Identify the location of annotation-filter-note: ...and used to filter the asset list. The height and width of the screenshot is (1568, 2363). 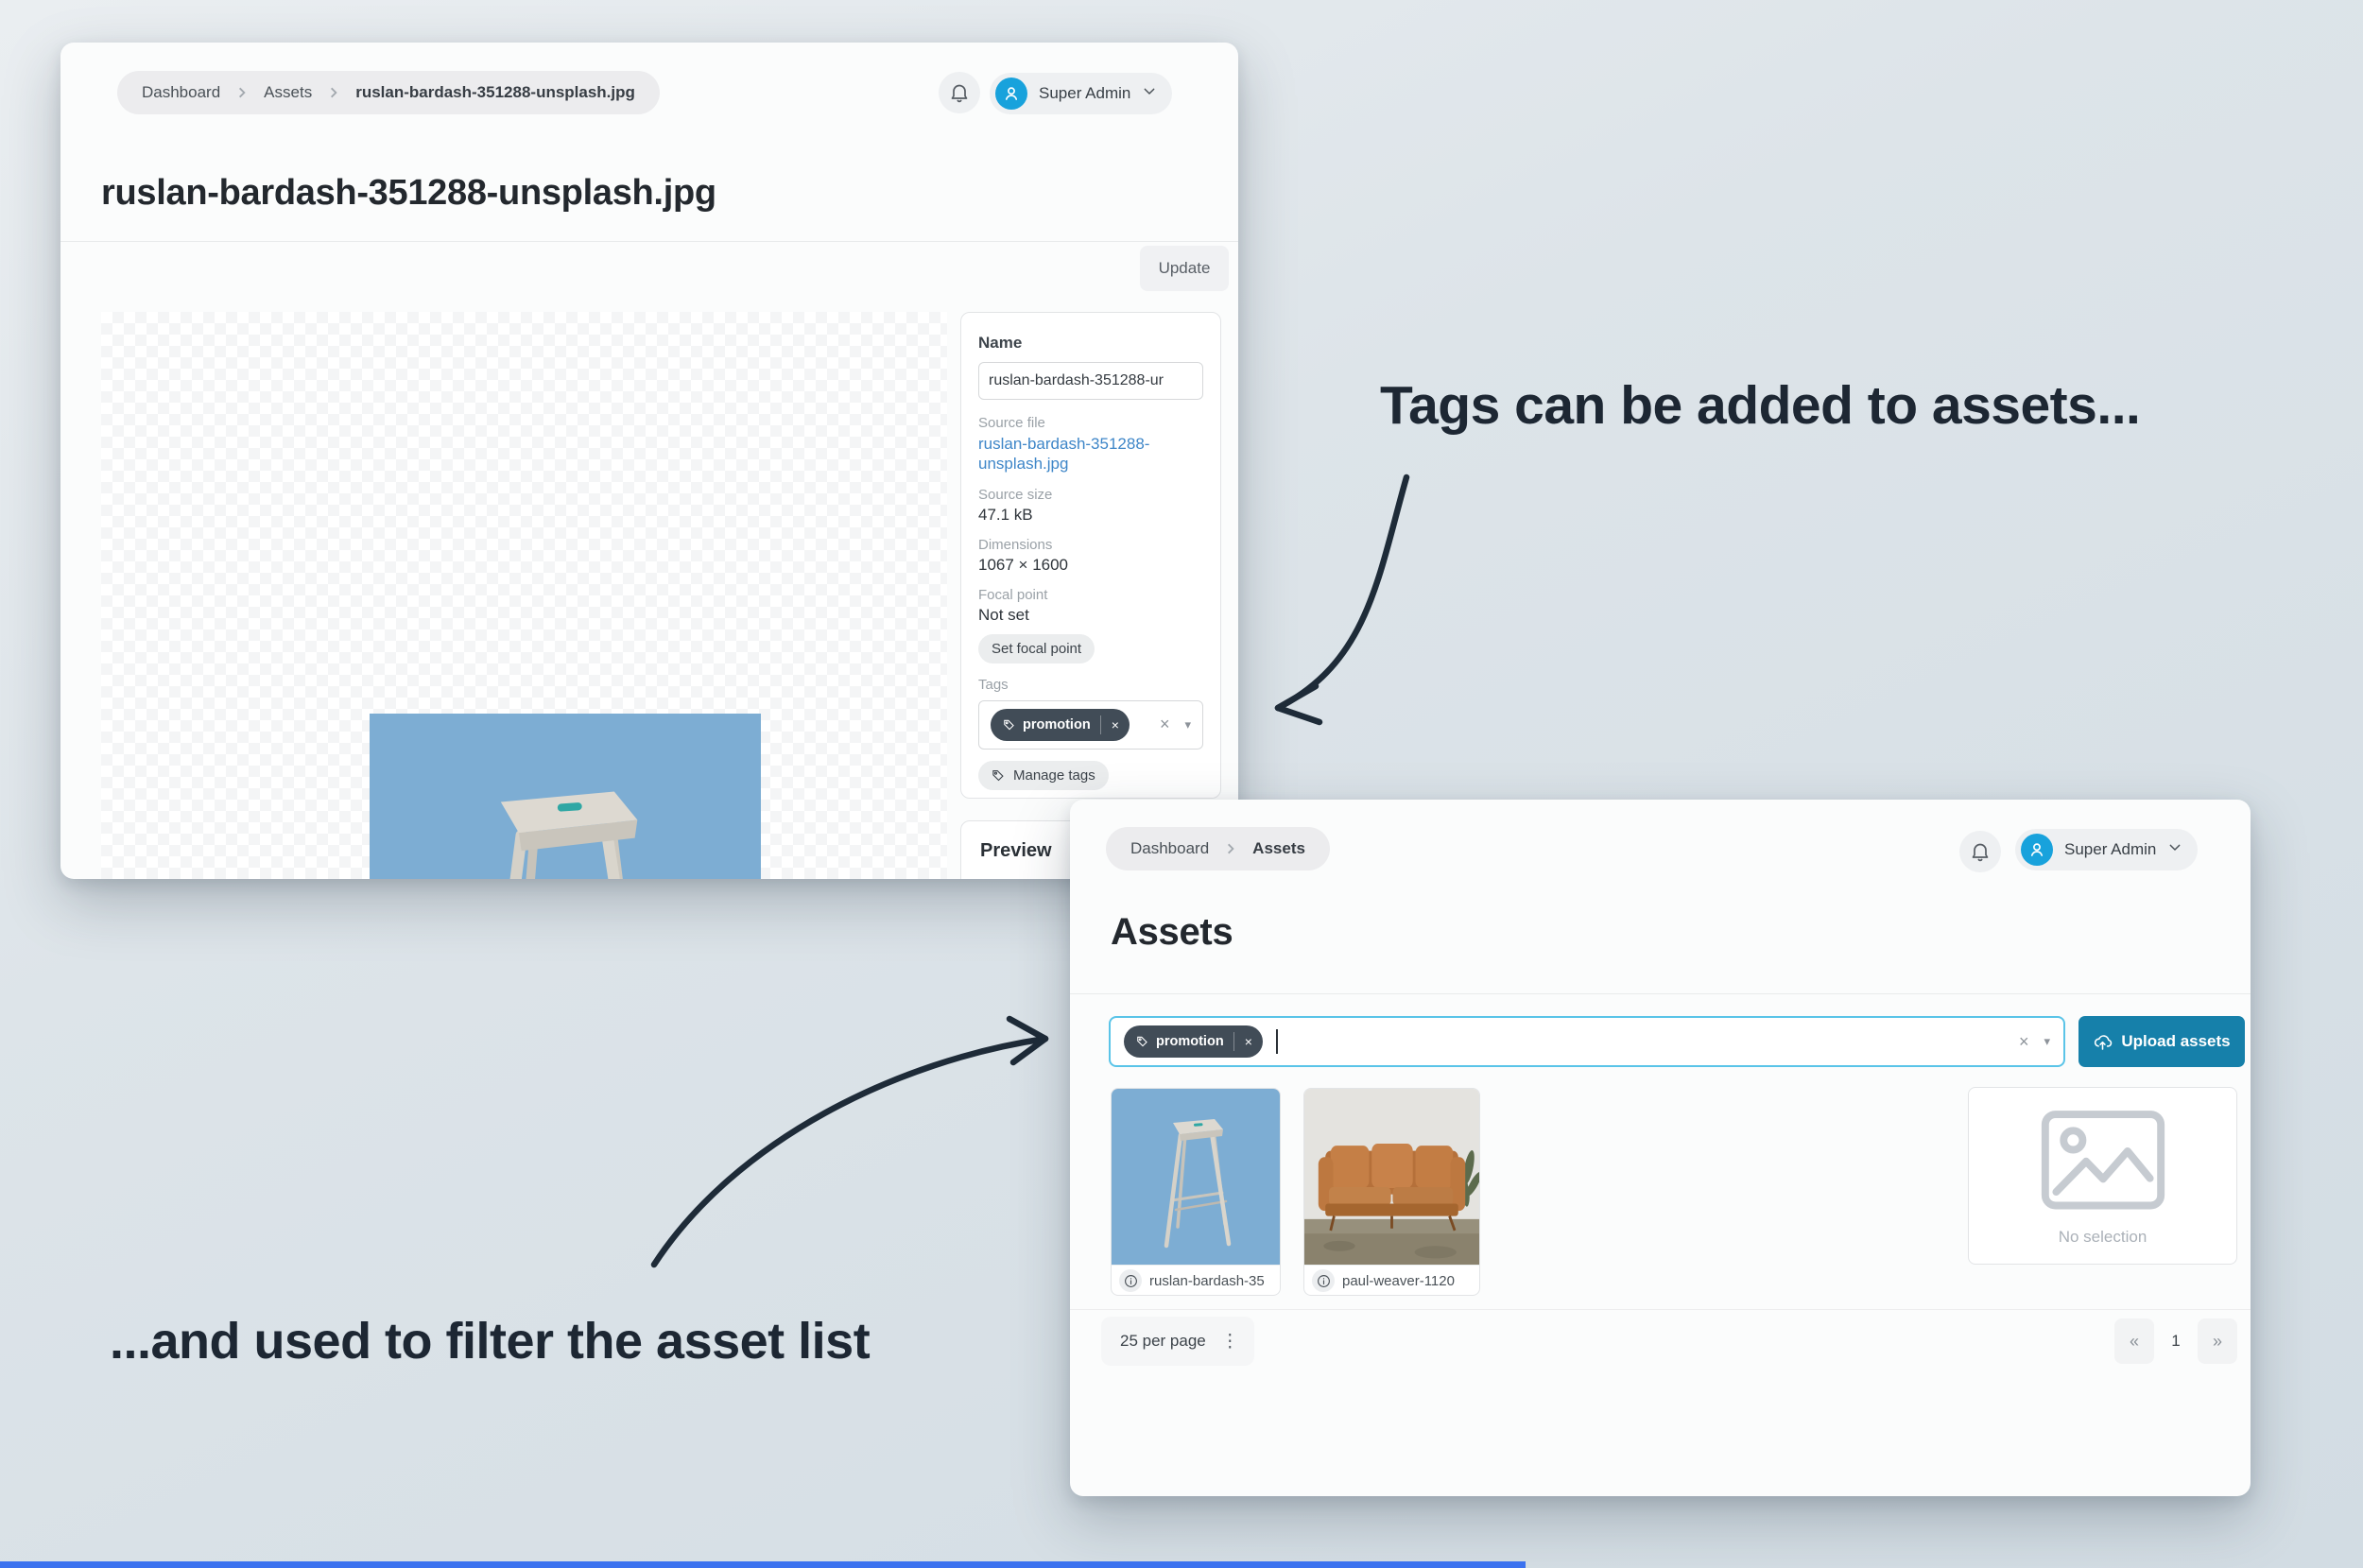
(490, 1341).